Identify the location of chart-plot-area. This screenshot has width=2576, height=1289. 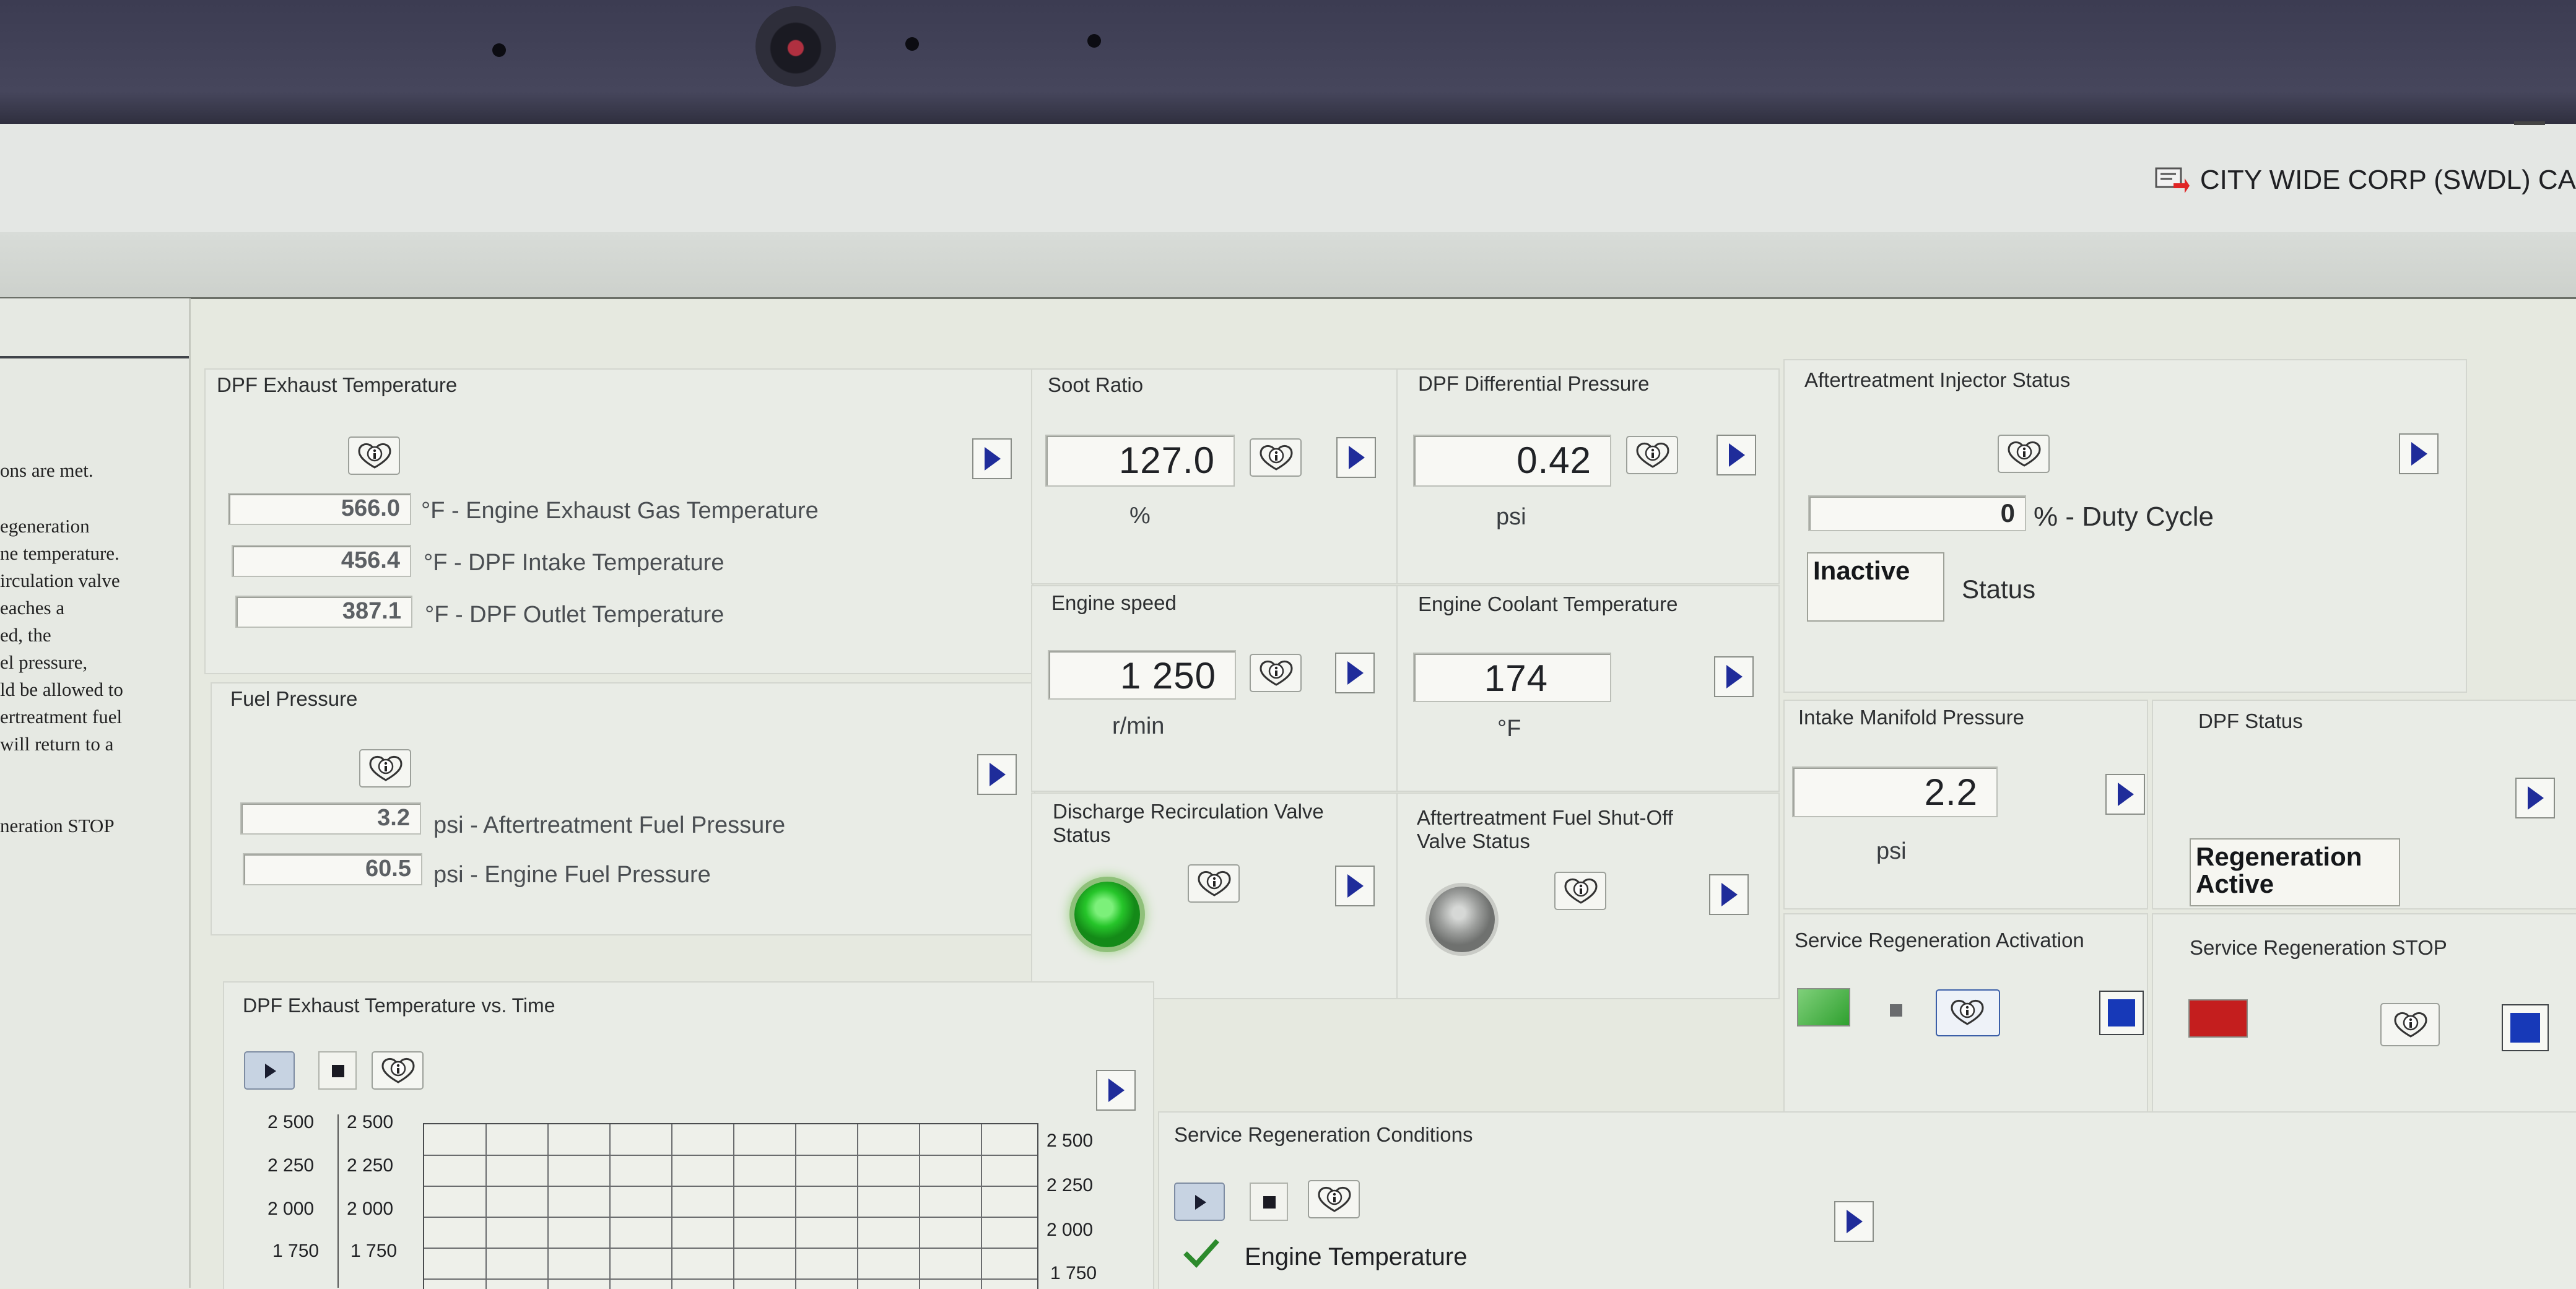
(730, 1206).